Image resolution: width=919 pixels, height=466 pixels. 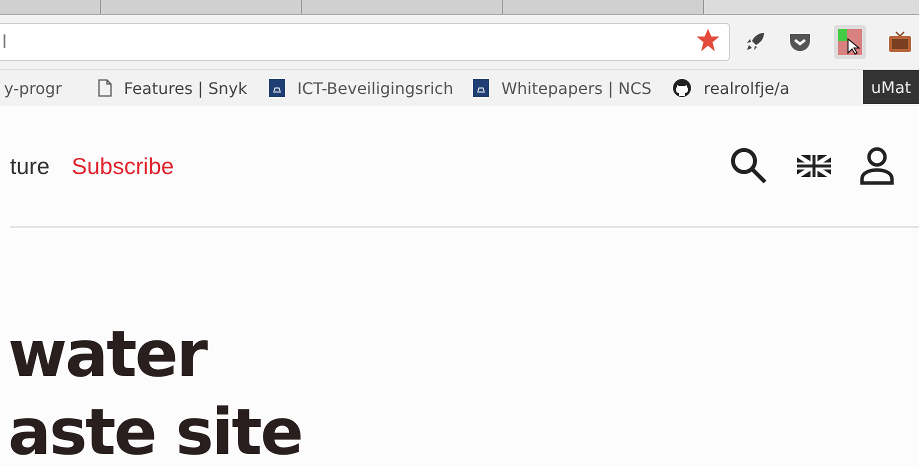 What do you see at coordinates (891, 87) in the screenshot?
I see `tooltip: uMat` at bounding box center [891, 87].